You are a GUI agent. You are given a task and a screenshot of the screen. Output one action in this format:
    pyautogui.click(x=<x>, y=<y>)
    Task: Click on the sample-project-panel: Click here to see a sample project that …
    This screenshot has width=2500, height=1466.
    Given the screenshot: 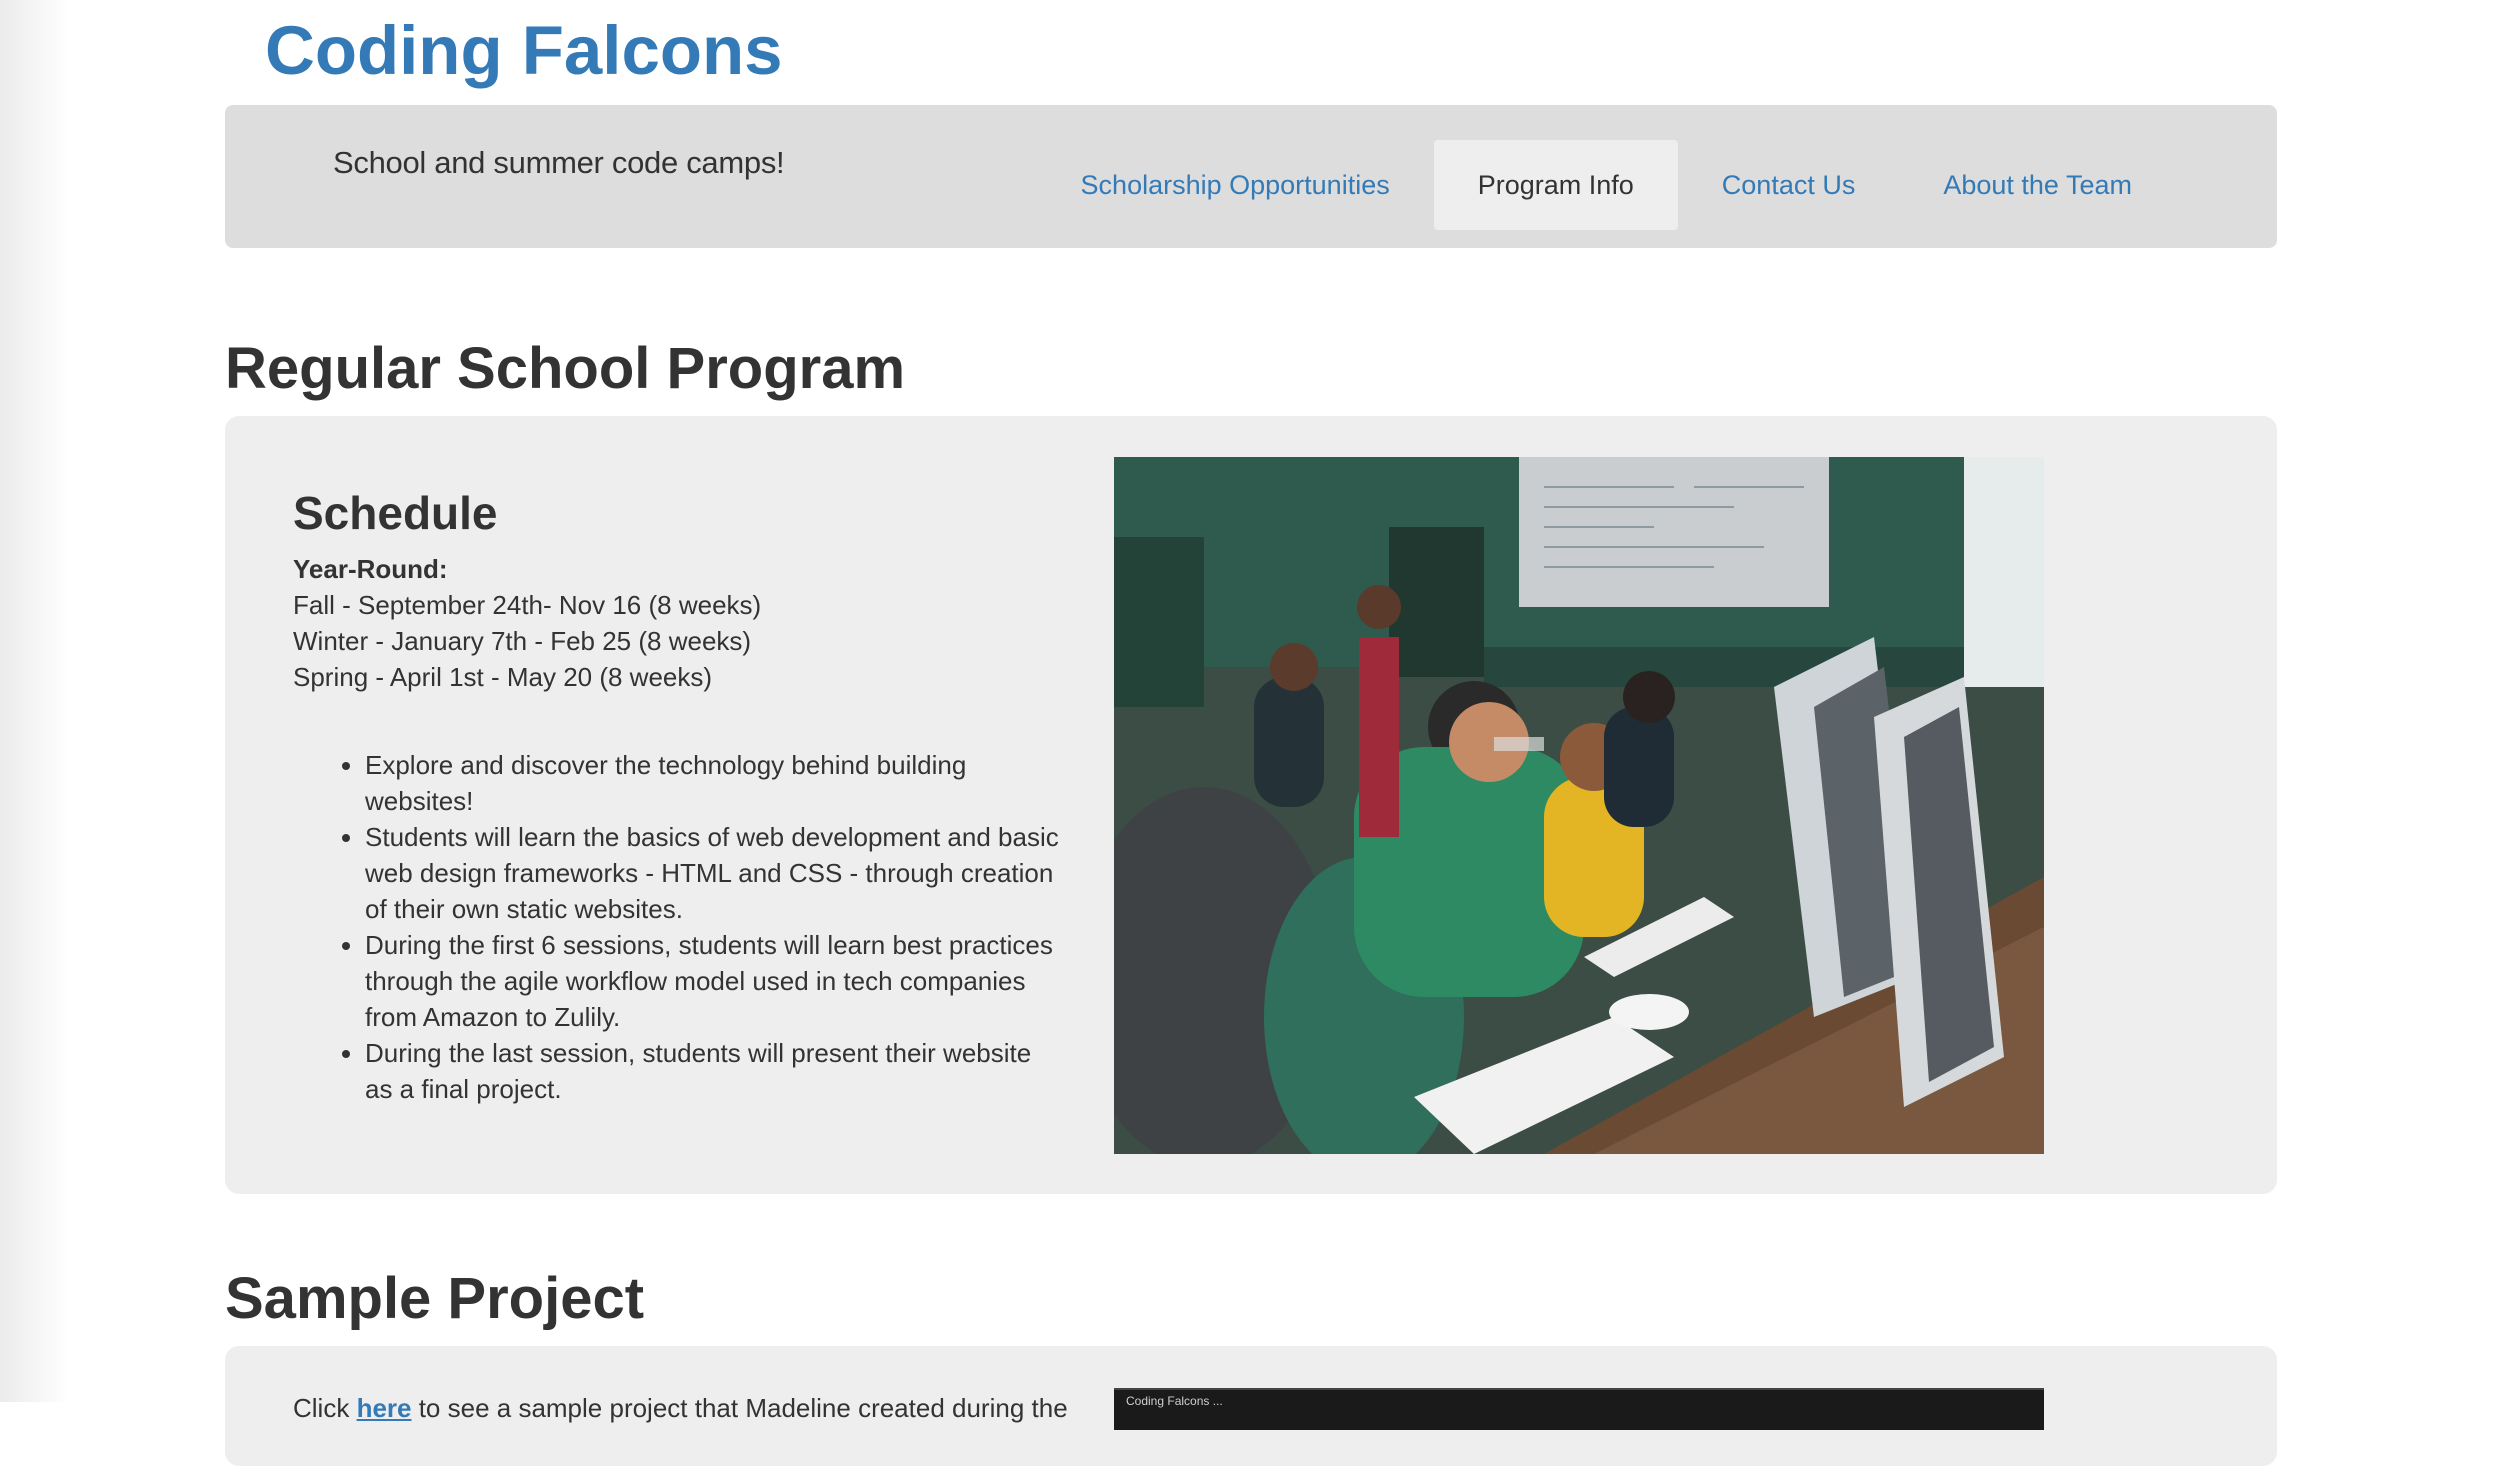 What is the action you would take?
    pyautogui.click(x=1251, y=1406)
    